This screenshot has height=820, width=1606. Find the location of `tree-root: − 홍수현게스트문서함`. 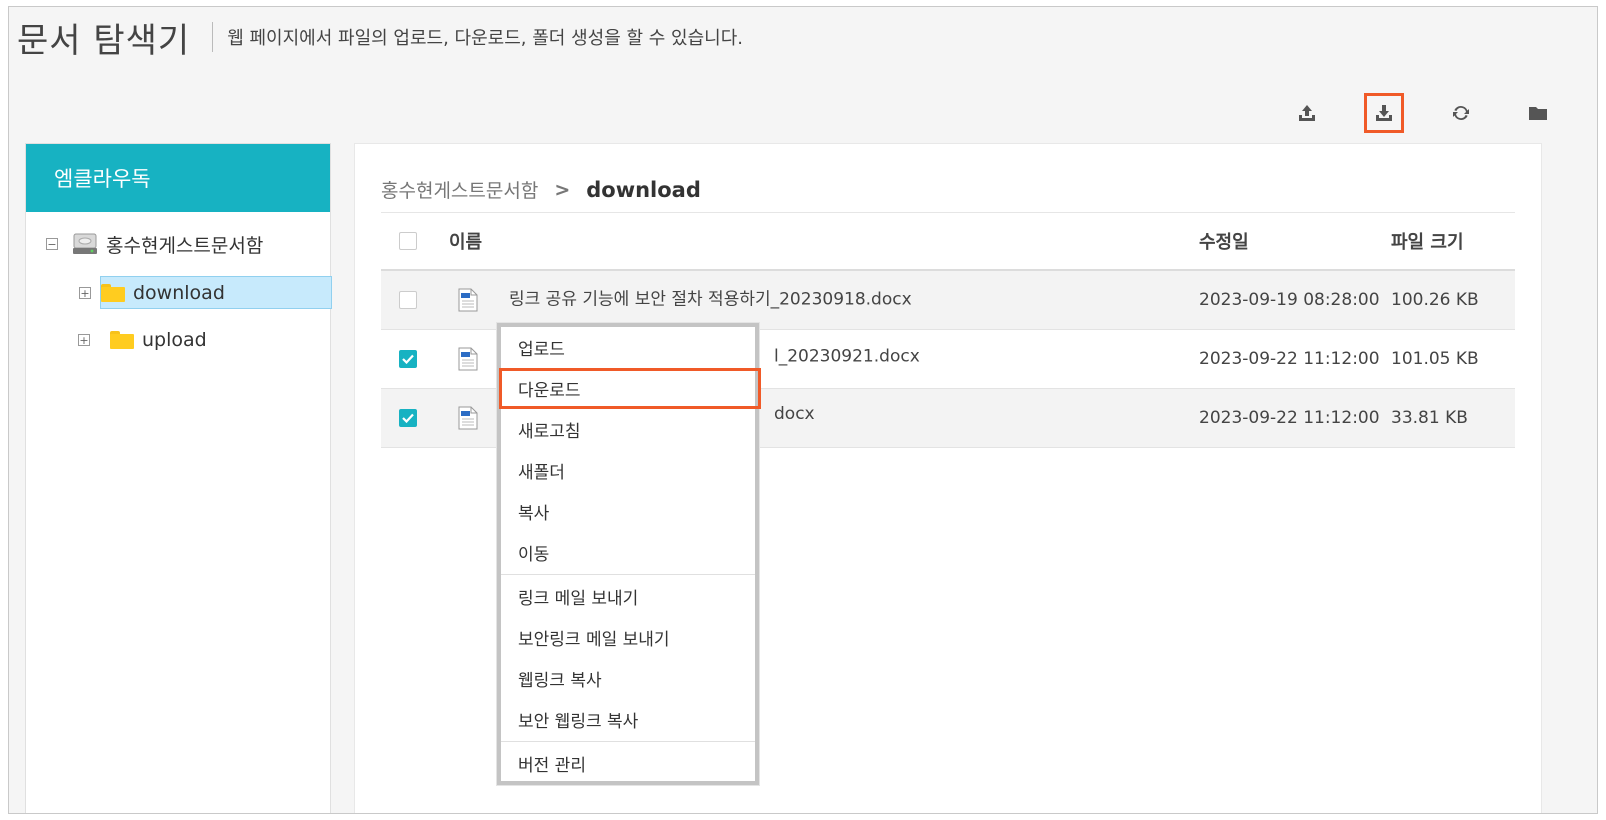

tree-root: − 홍수현게스트문서함 is located at coordinates (154, 244).